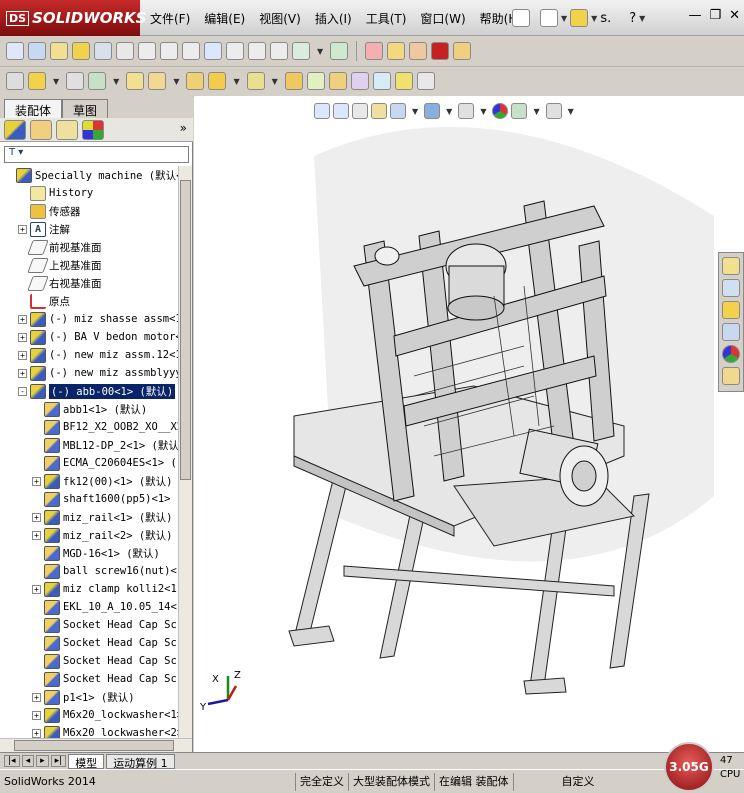 This screenshot has width=744, height=793. Describe the element at coordinates (442, 18) in the screenshot. I see `menu-window: 窗口(W)` at that location.